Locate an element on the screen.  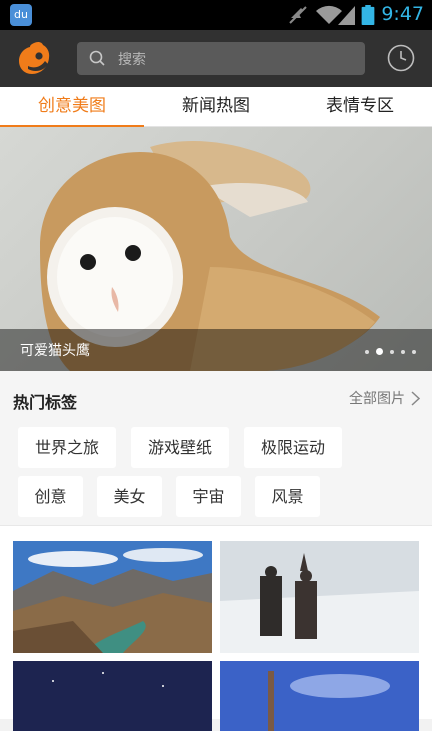
history-clock-icon is located at coordinates (401, 58).